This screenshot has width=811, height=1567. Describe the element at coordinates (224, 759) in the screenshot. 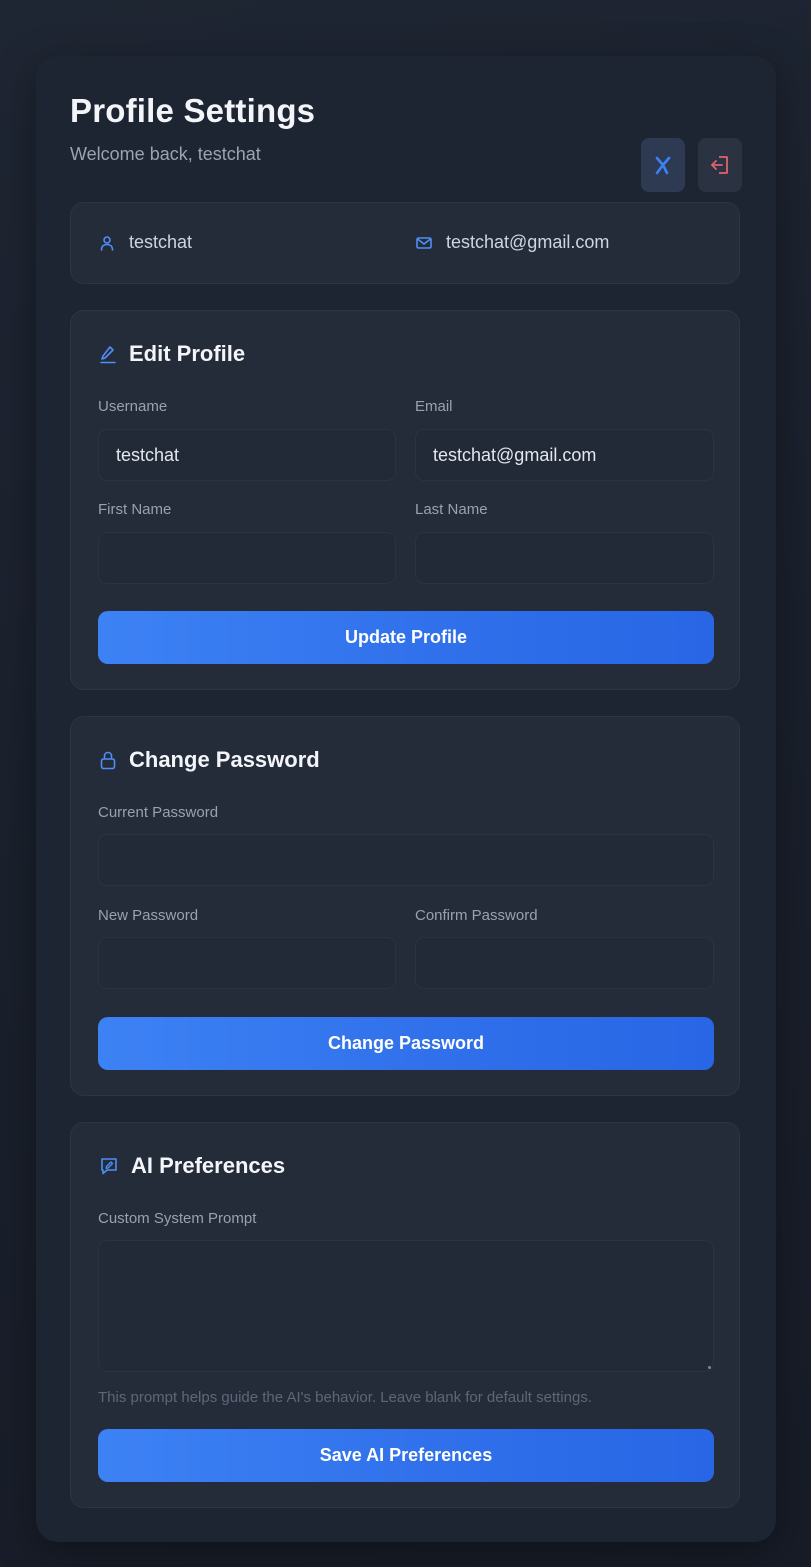

I see `change-password-title: Change Password` at that location.